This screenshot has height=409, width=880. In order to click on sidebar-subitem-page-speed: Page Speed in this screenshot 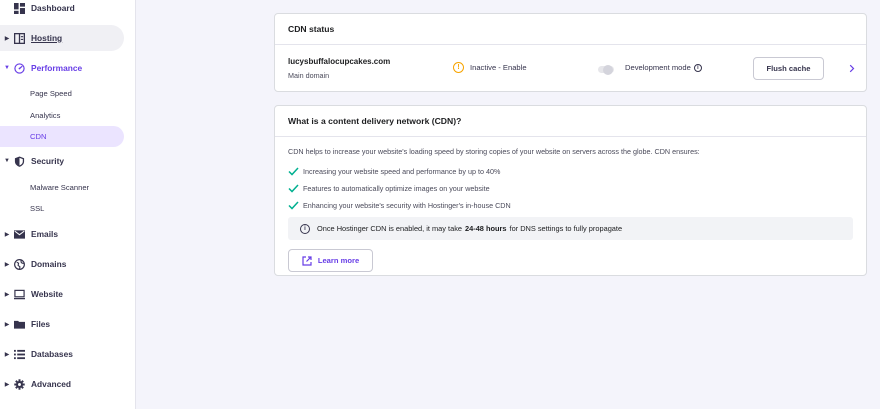, I will do `click(62, 93)`.